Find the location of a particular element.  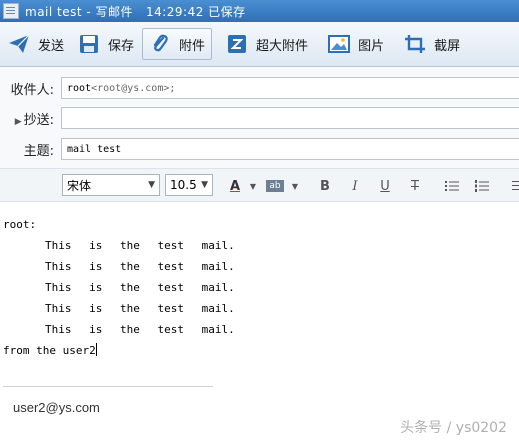

image-button: 图片 is located at coordinates (356, 44).